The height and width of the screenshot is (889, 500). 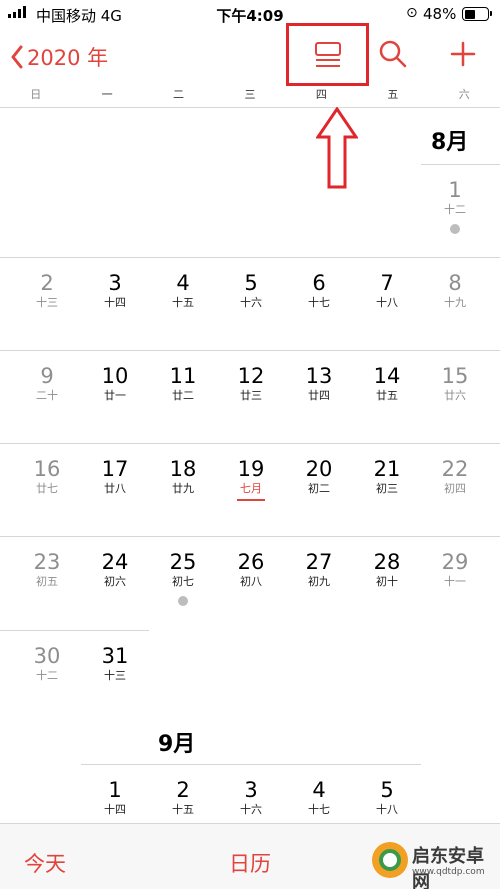 I want to click on lunar-date: 初五, so click(x=47, y=581).